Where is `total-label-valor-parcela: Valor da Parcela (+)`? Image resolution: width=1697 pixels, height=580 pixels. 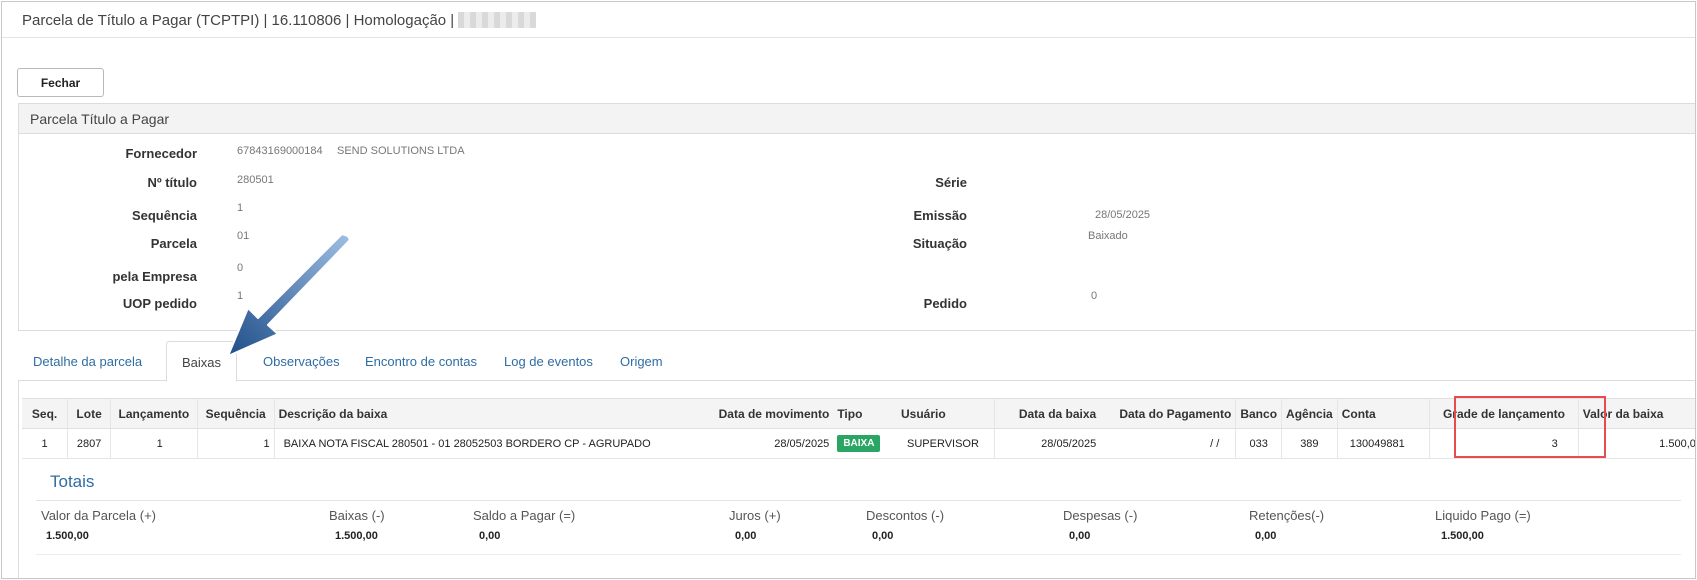
total-label-valor-parcela: Valor da Parcela (+) is located at coordinates (99, 515).